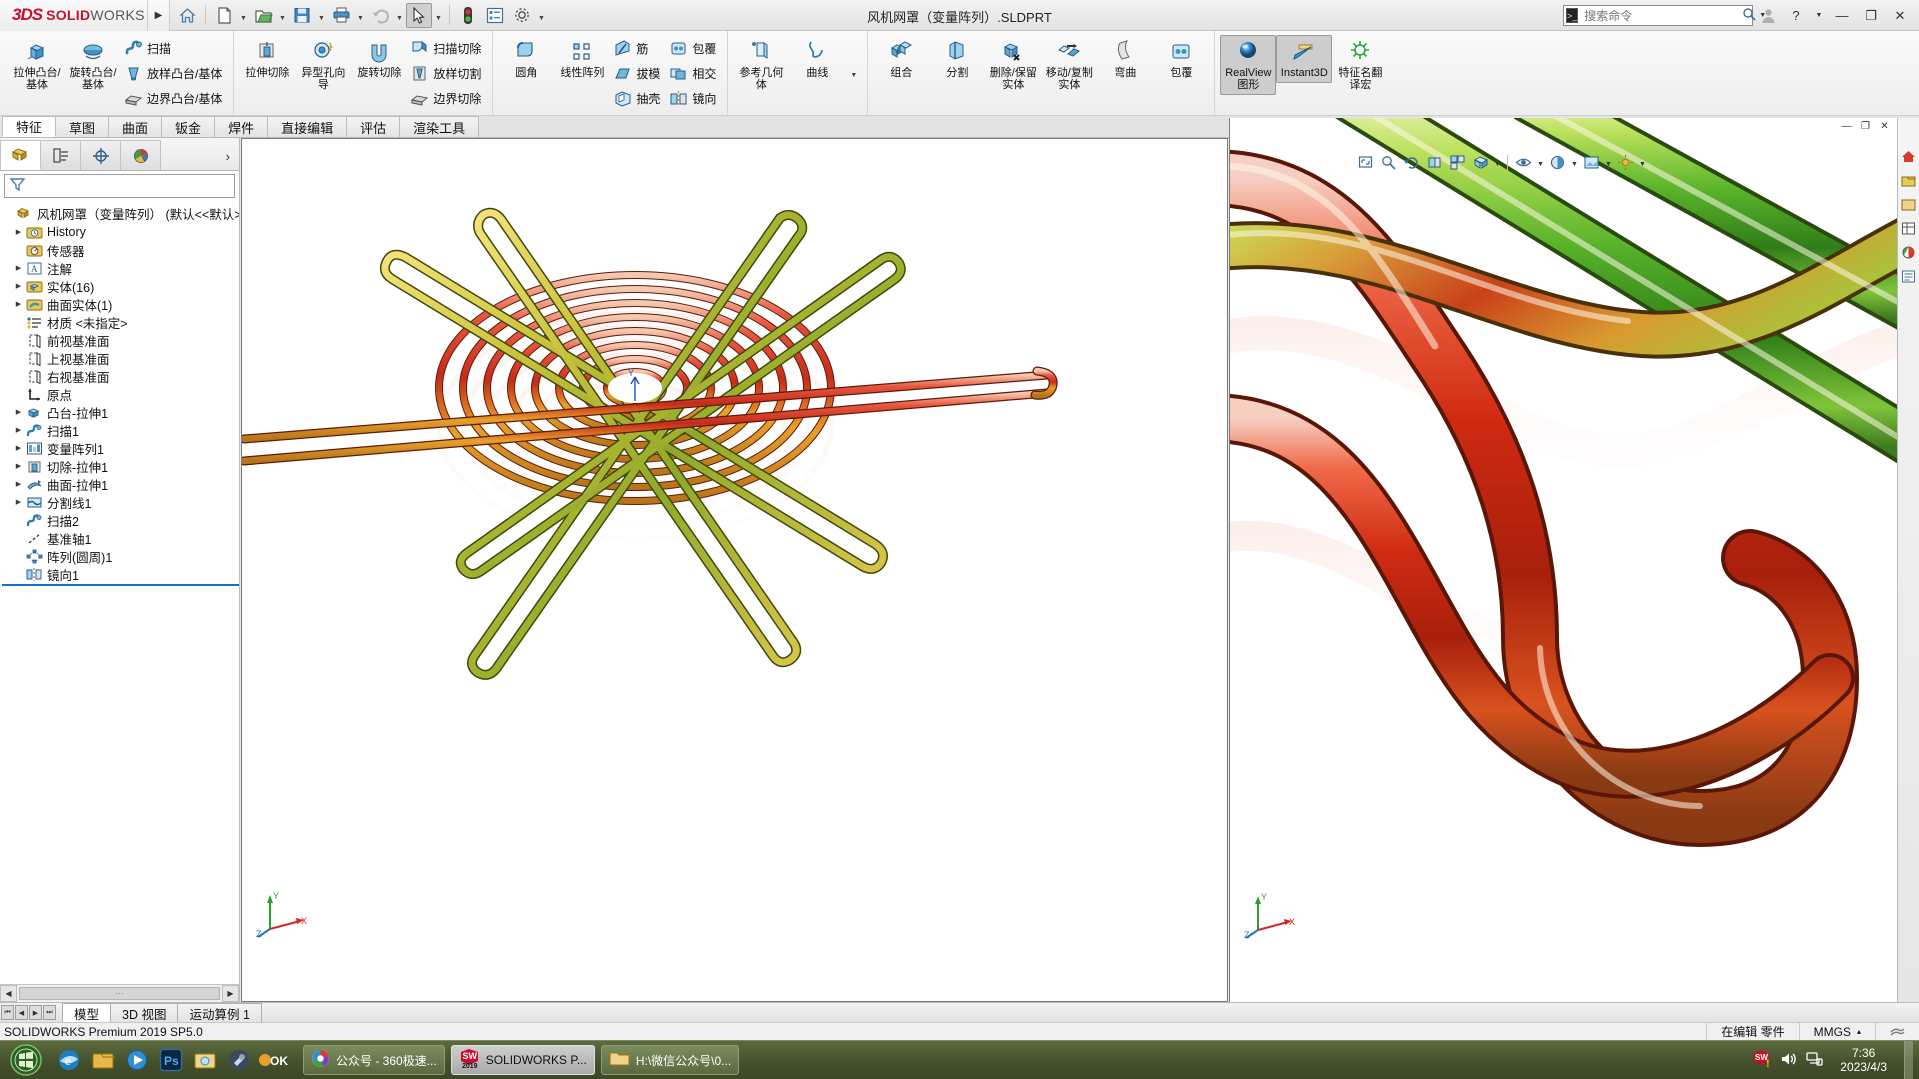  I want to click on tree-item: 传感器, so click(119, 250).